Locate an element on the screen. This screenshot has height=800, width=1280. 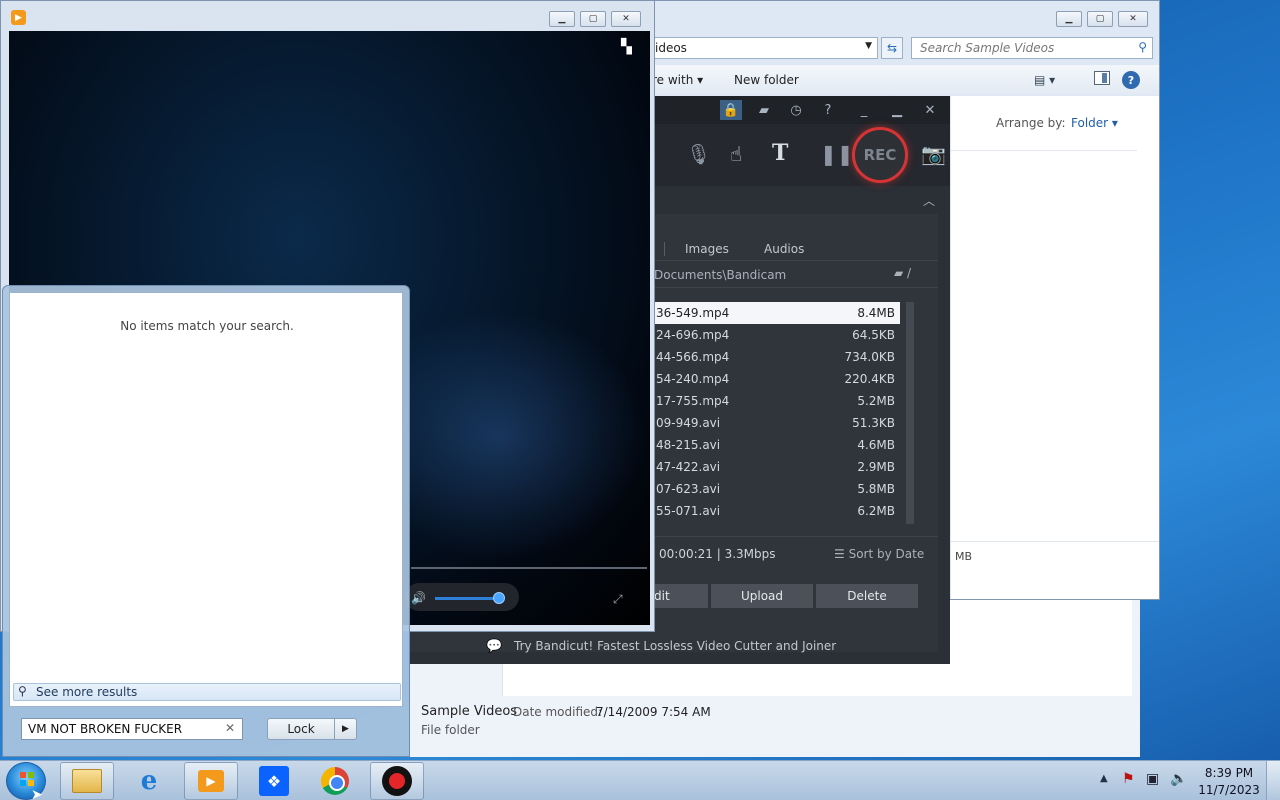
volume-slider is located at coordinates (468, 598).